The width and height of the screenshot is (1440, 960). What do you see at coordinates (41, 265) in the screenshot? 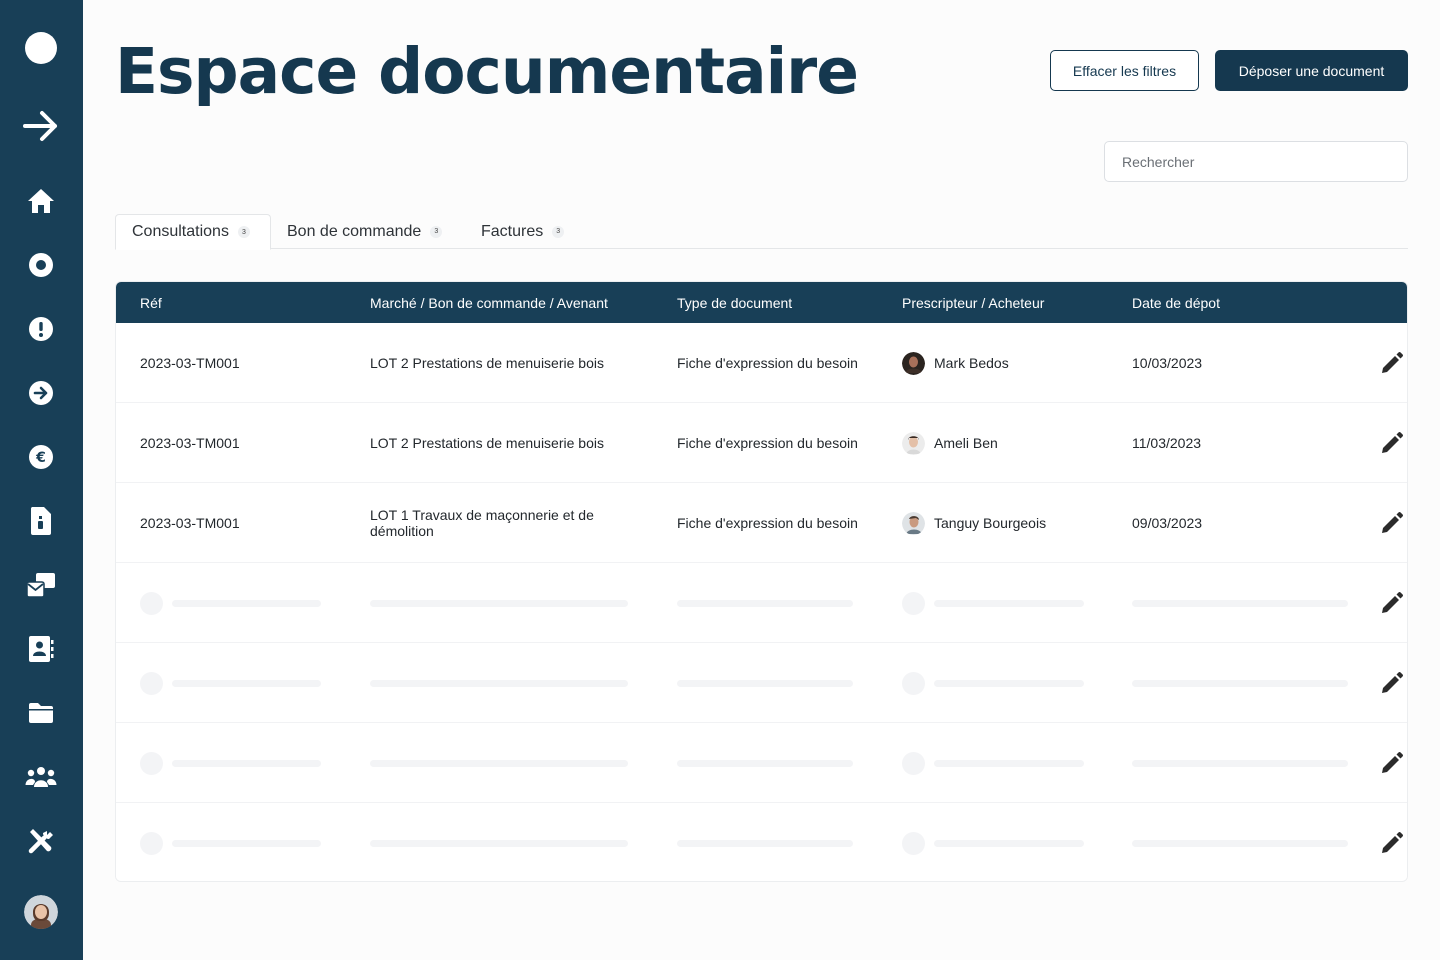
I see `record-circle-icon` at bounding box center [41, 265].